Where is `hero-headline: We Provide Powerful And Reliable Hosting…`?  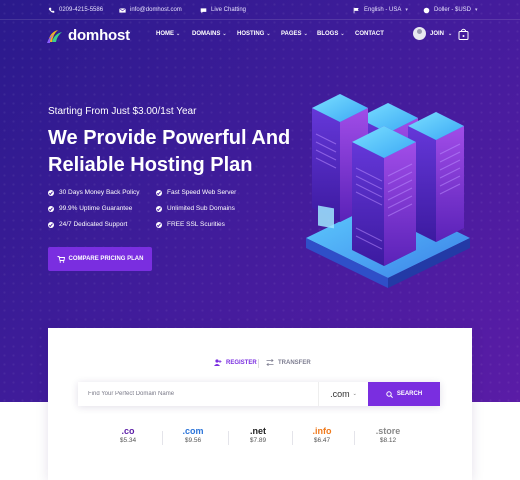
hero-headline: We Provide Powerful And Reliable Hosting… is located at coordinates (169, 151).